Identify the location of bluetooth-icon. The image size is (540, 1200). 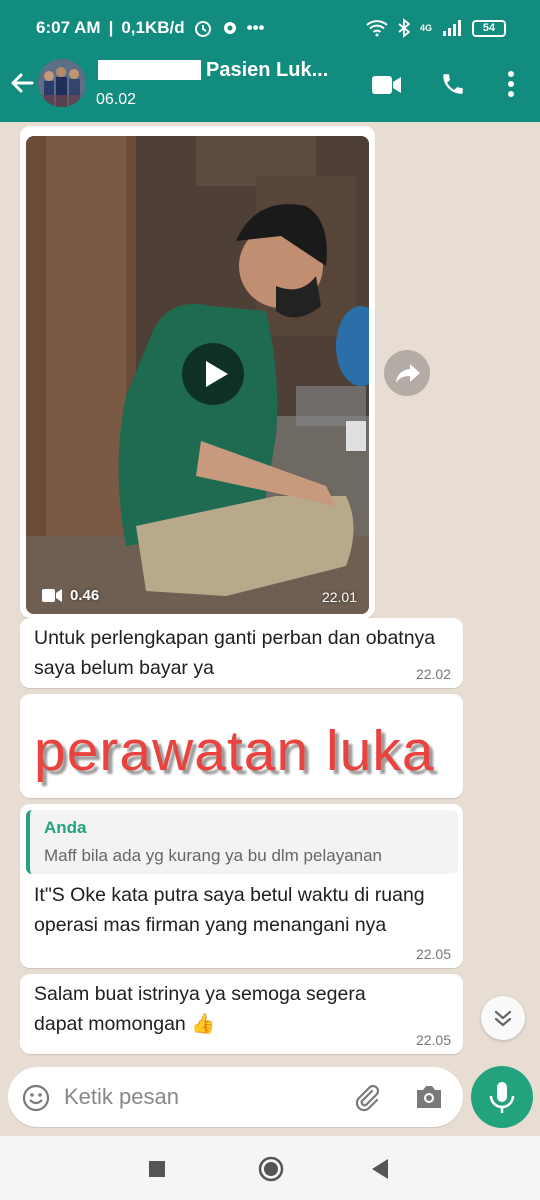
(404, 28).